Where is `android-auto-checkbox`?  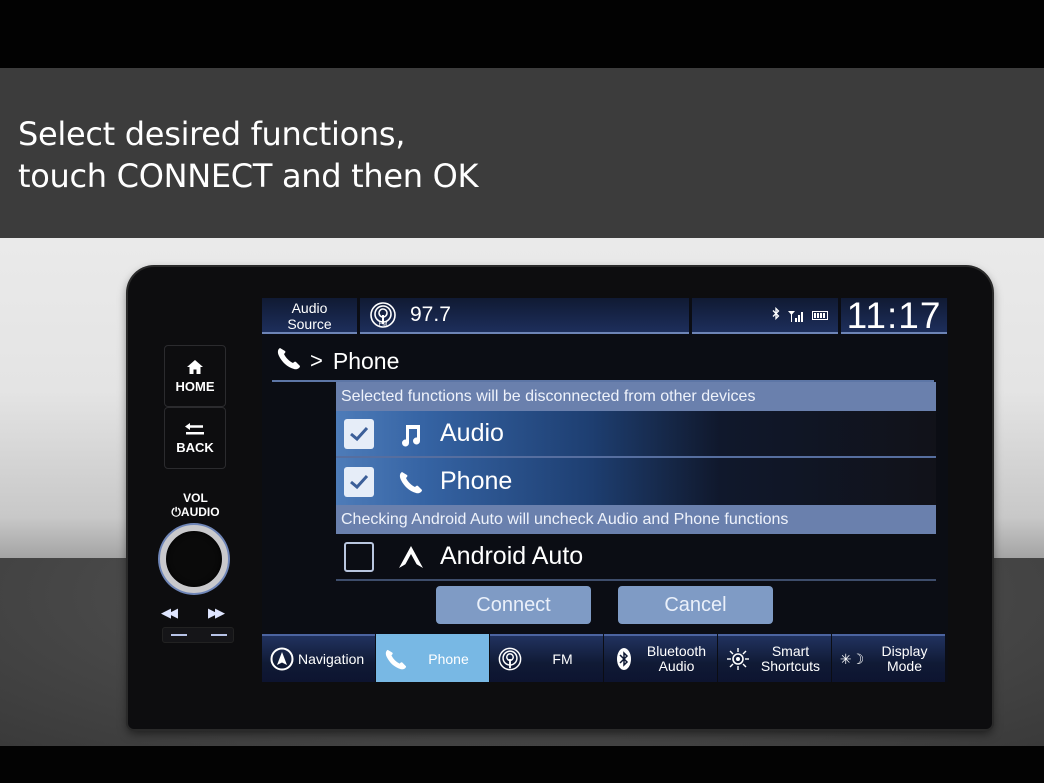
android-auto-checkbox is located at coordinates (359, 556).